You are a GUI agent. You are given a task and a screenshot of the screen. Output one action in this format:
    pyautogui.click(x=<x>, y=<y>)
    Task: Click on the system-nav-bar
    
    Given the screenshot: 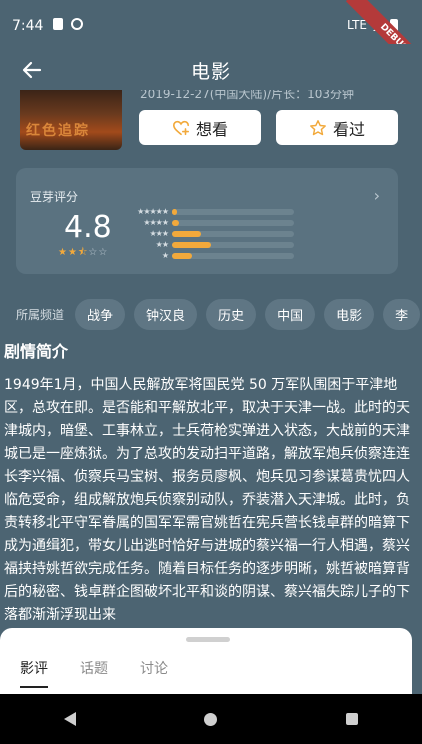 What is the action you would take?
    pyautogui.click(x=211, y=719)
    